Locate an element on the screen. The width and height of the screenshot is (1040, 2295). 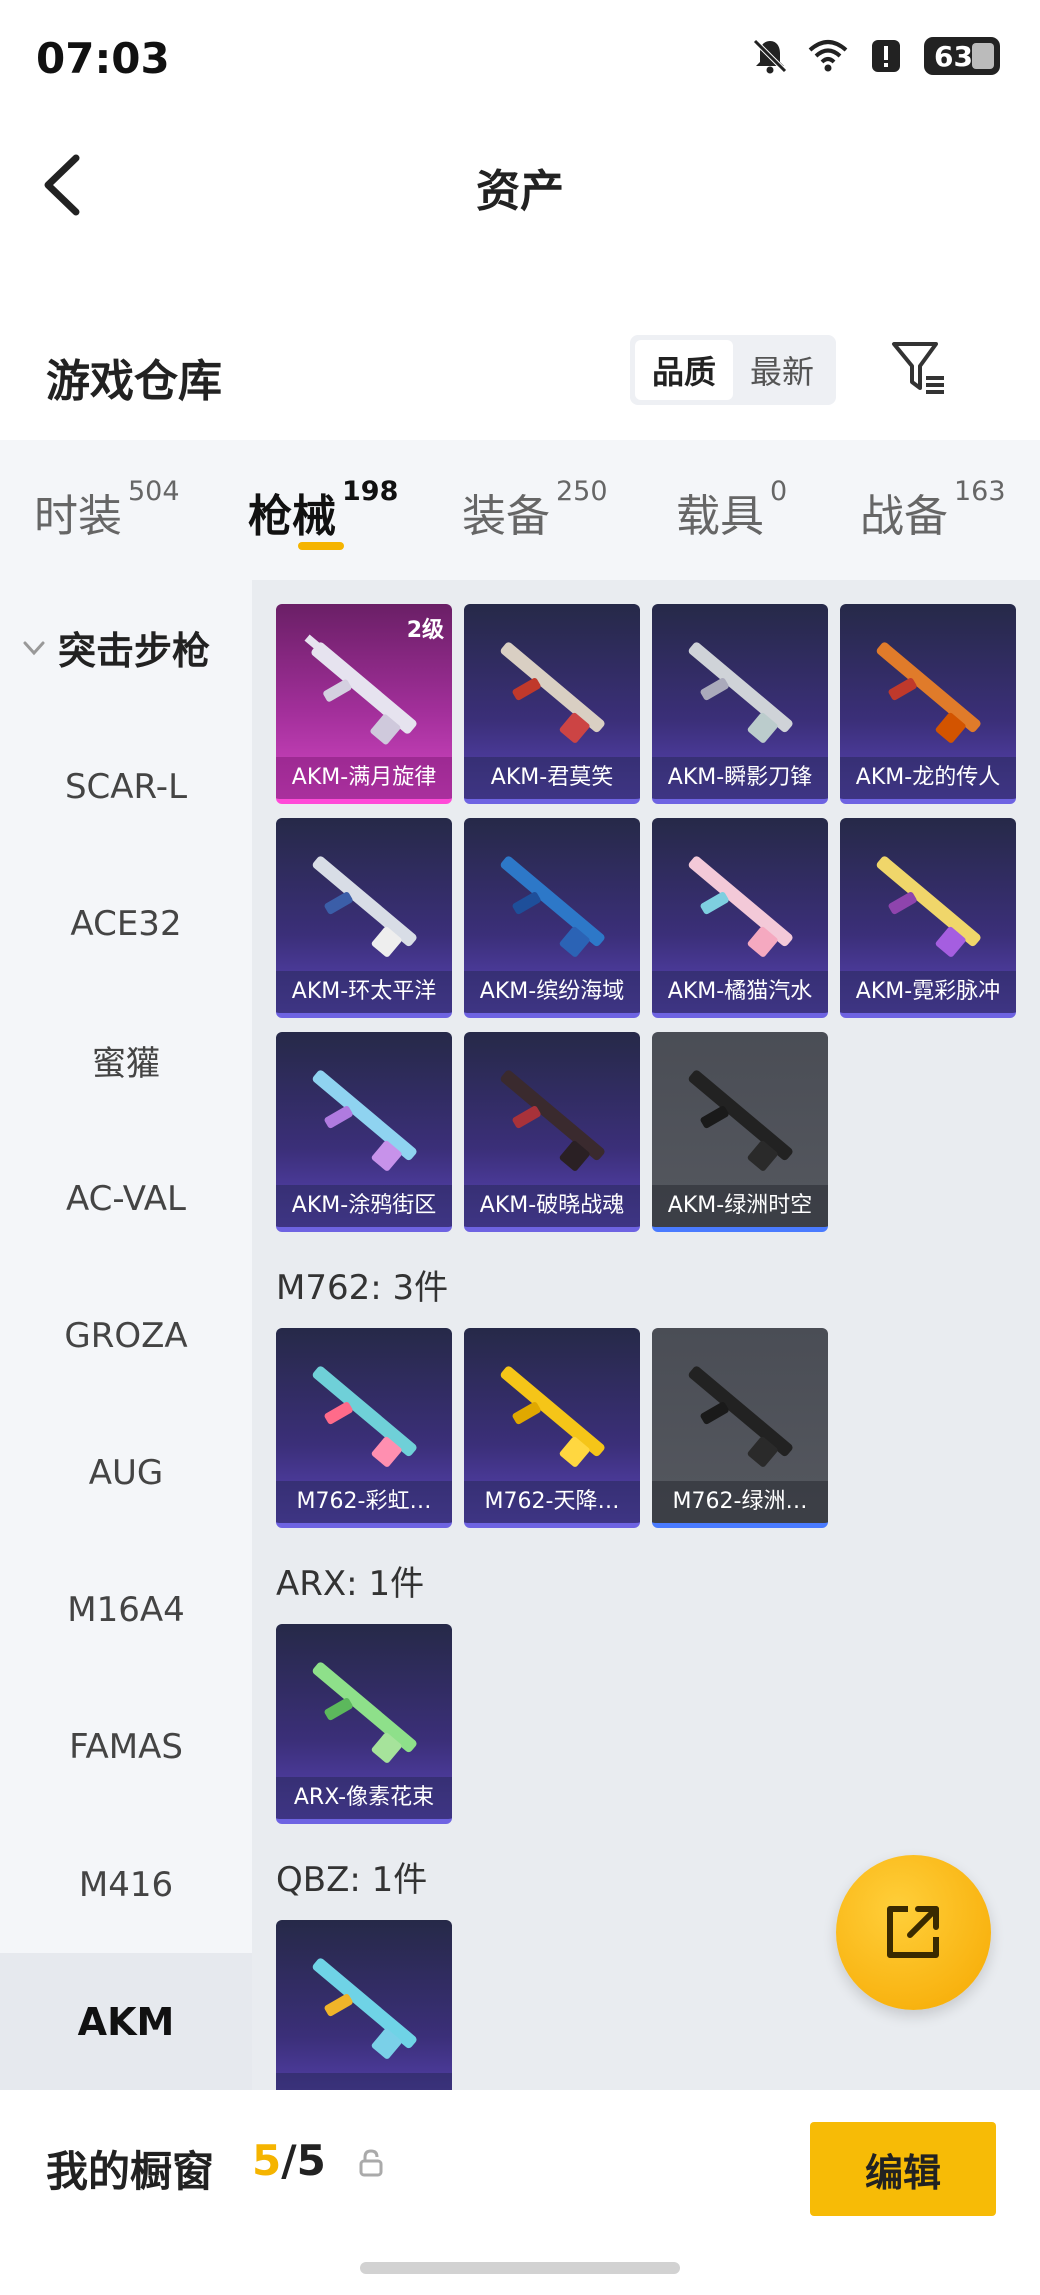
skin-name: AKM-绿洲时空 is located at coordinates (740, 1206).